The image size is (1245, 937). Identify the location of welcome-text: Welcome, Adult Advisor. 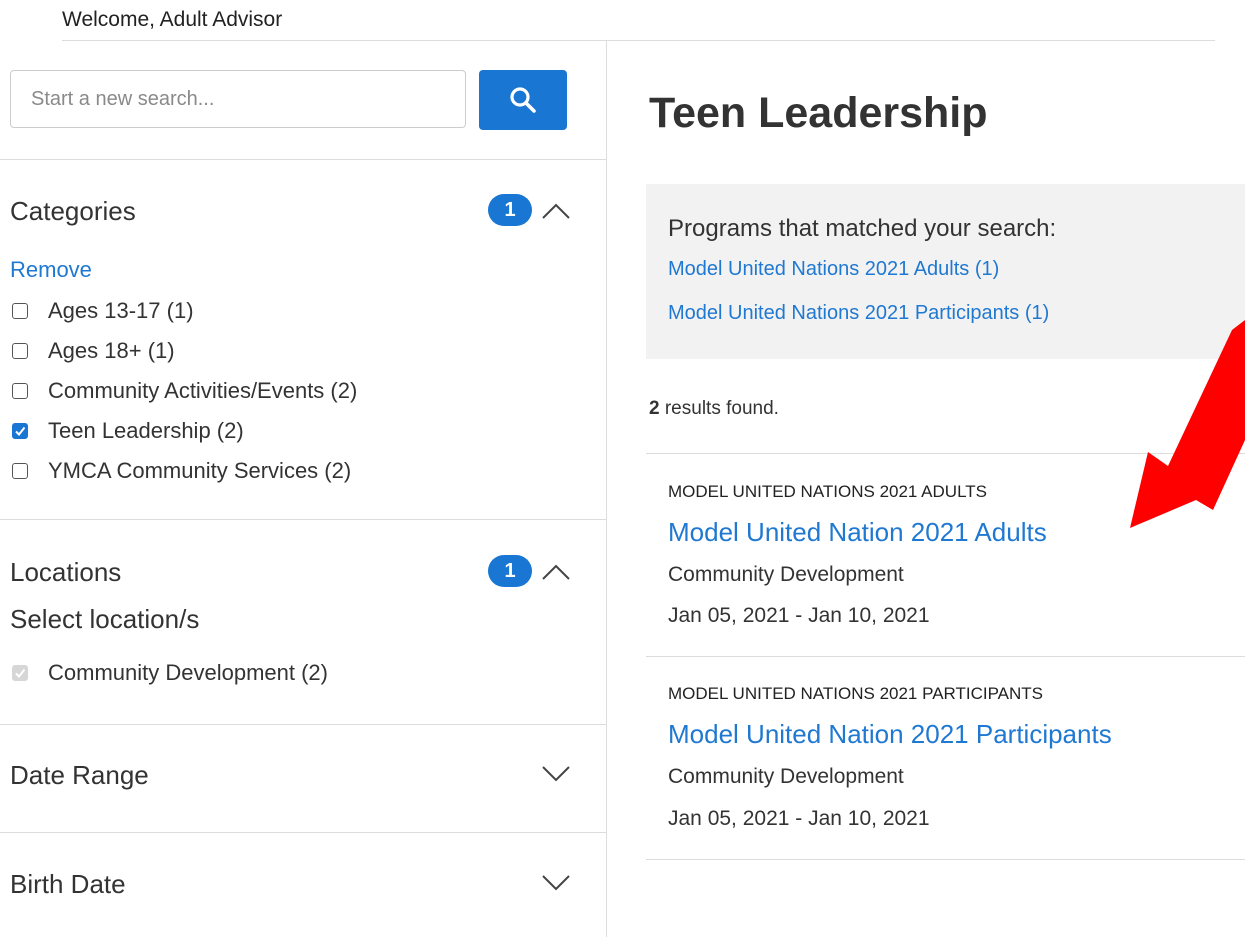
(172, 19).